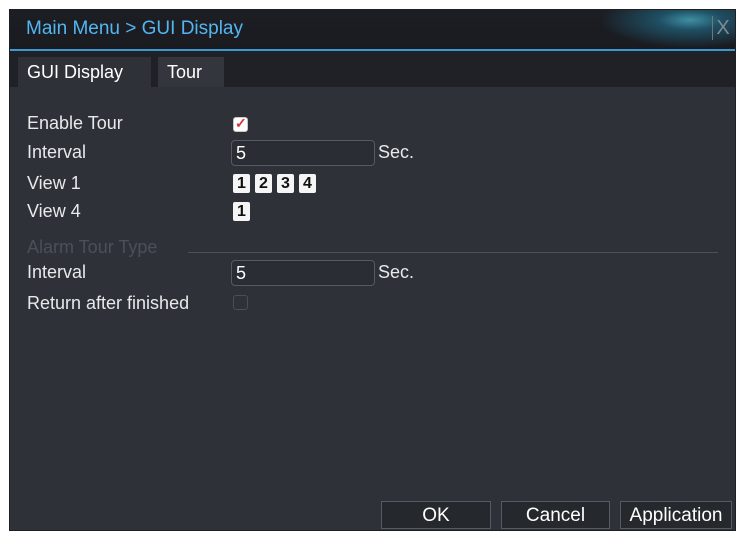  I want to click on interval-label: Interval, so click(57, 152).